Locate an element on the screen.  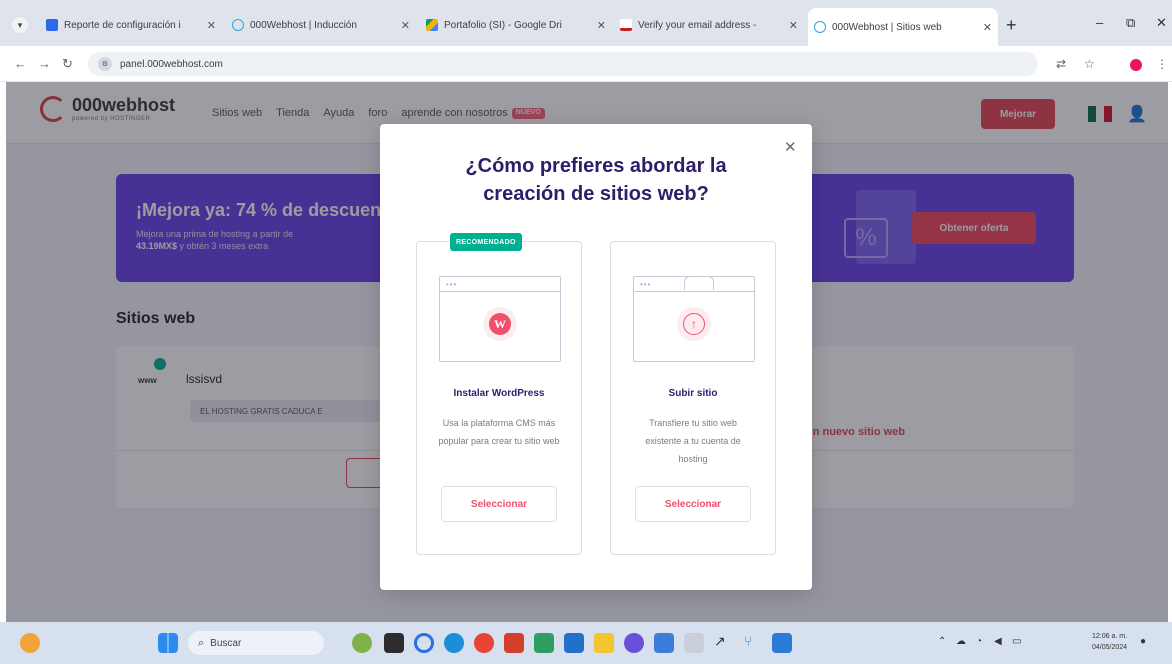
wordpress-icon-circle: W is located at coordinates (500, 324).